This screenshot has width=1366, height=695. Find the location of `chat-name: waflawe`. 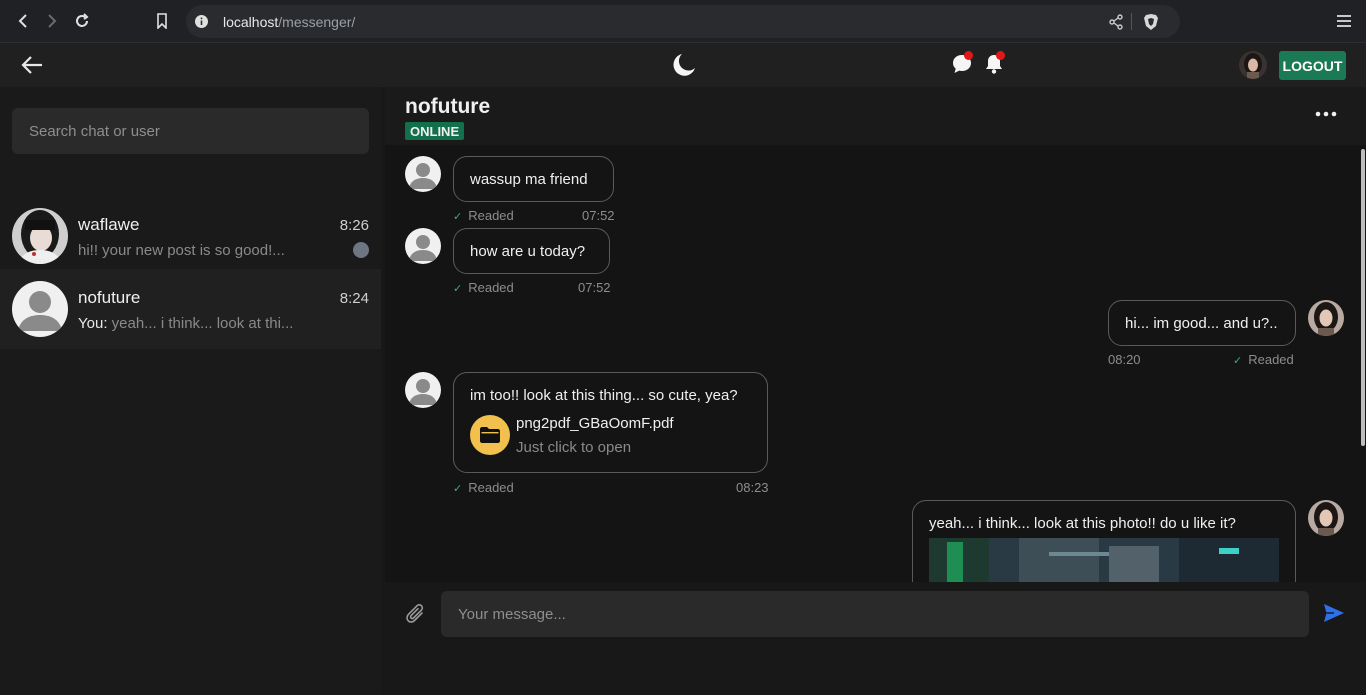

chat-name: waflawe is located at coordinates (109, 224).